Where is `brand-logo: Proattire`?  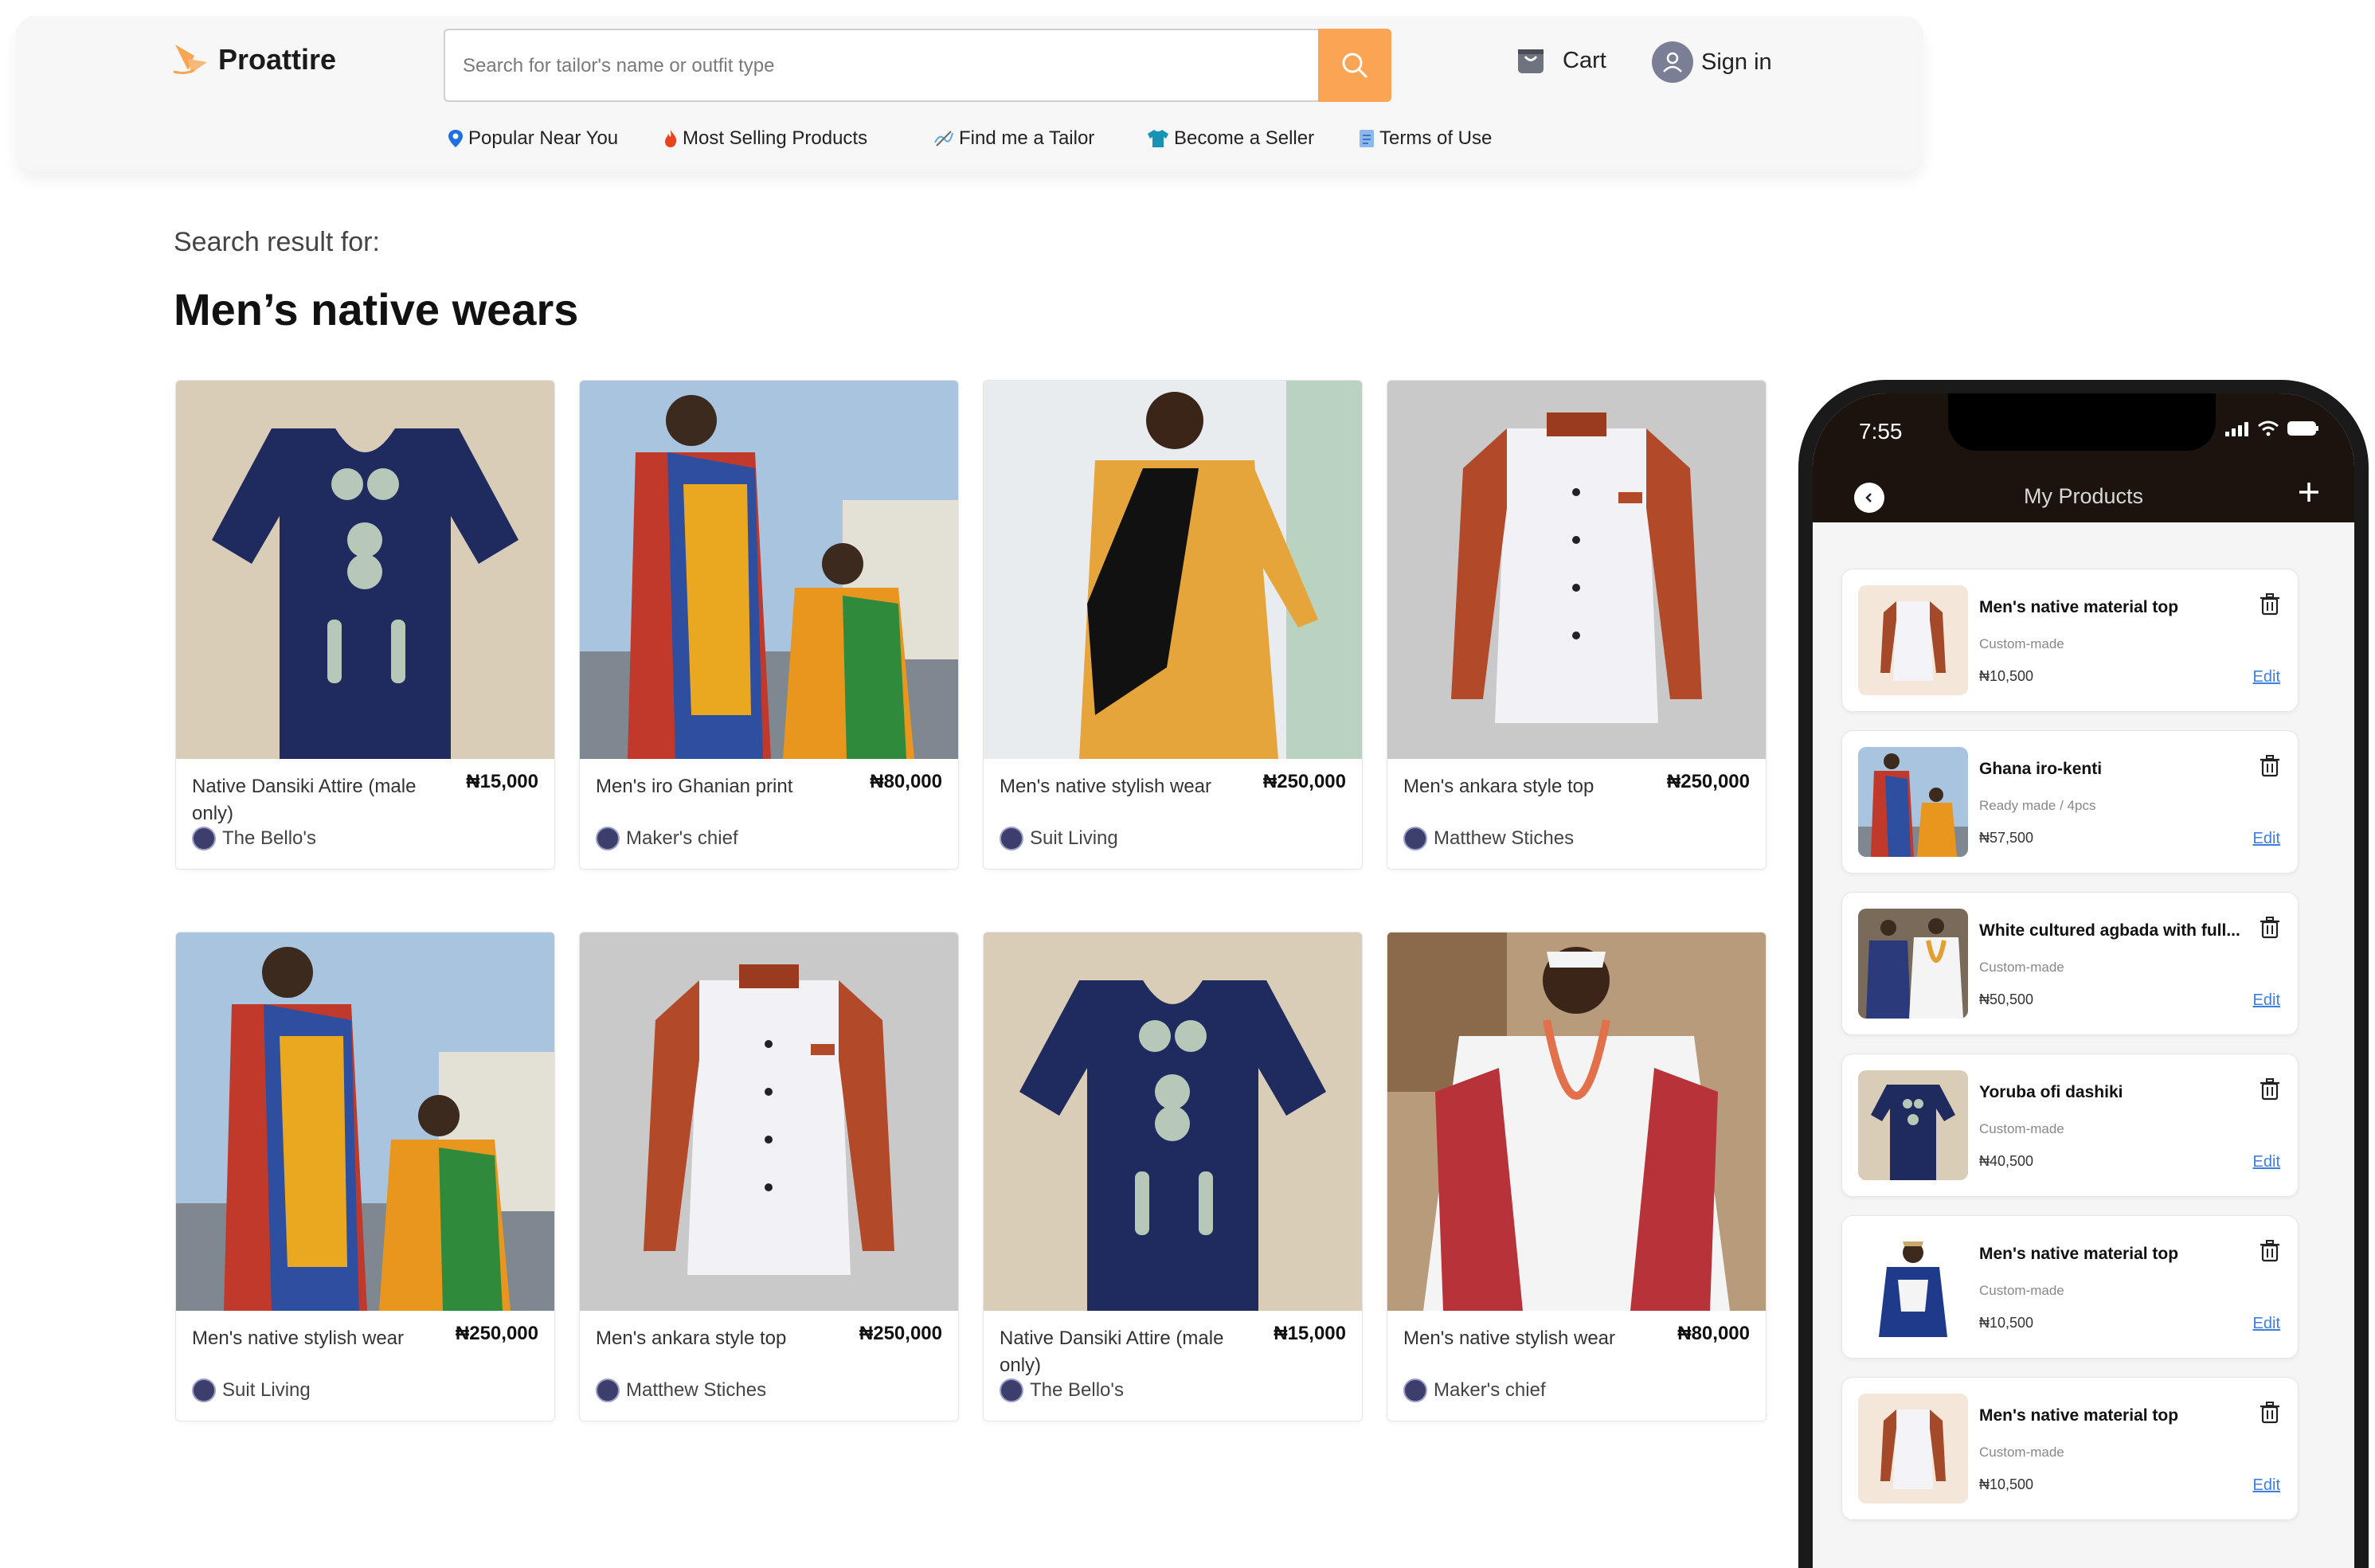 brand-logo: Proattire is located at coordinates (253, 60).